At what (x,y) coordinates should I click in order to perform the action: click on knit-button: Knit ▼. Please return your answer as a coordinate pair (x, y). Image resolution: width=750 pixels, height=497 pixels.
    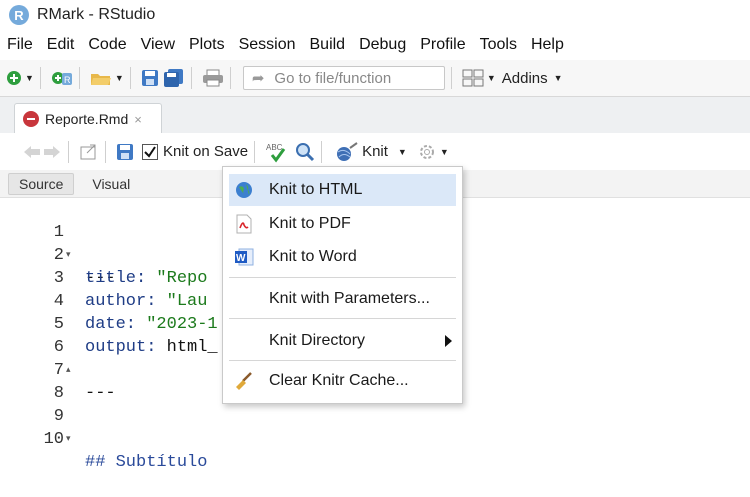
    Looking at the image, I should click on (369, 152).